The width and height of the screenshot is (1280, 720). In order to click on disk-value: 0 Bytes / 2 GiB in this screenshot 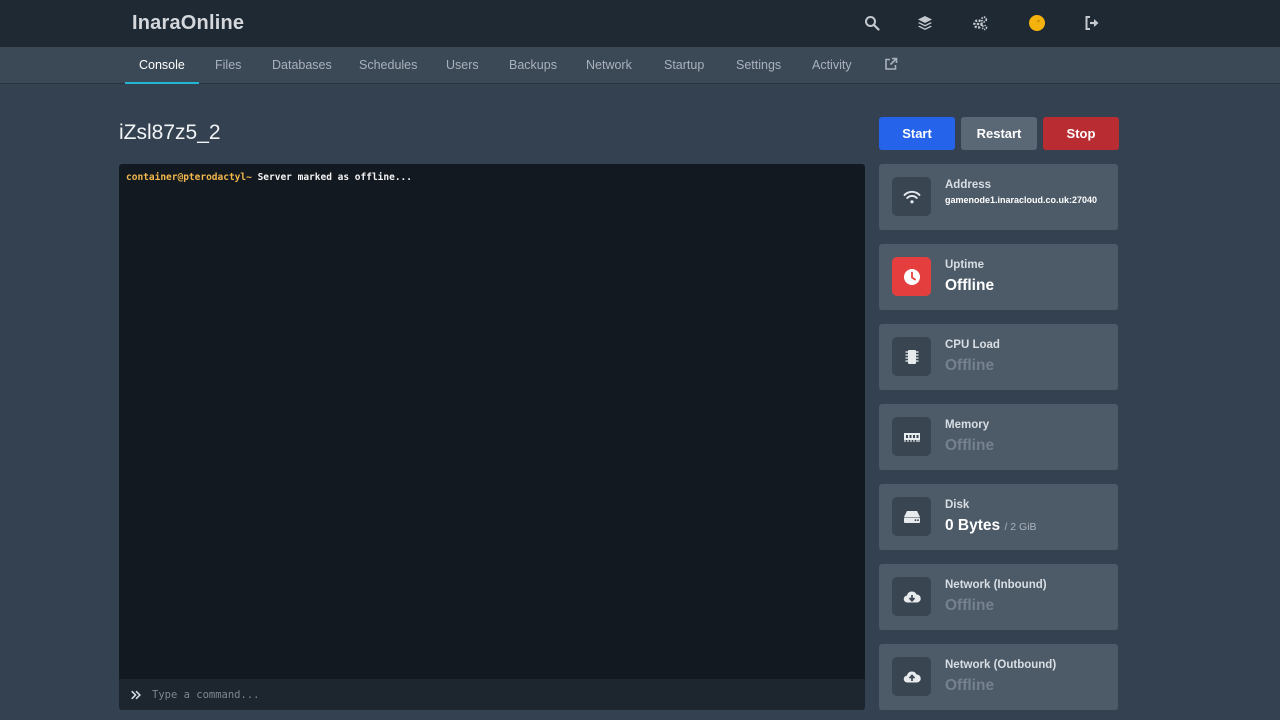, I will do `click(991, 526)`.